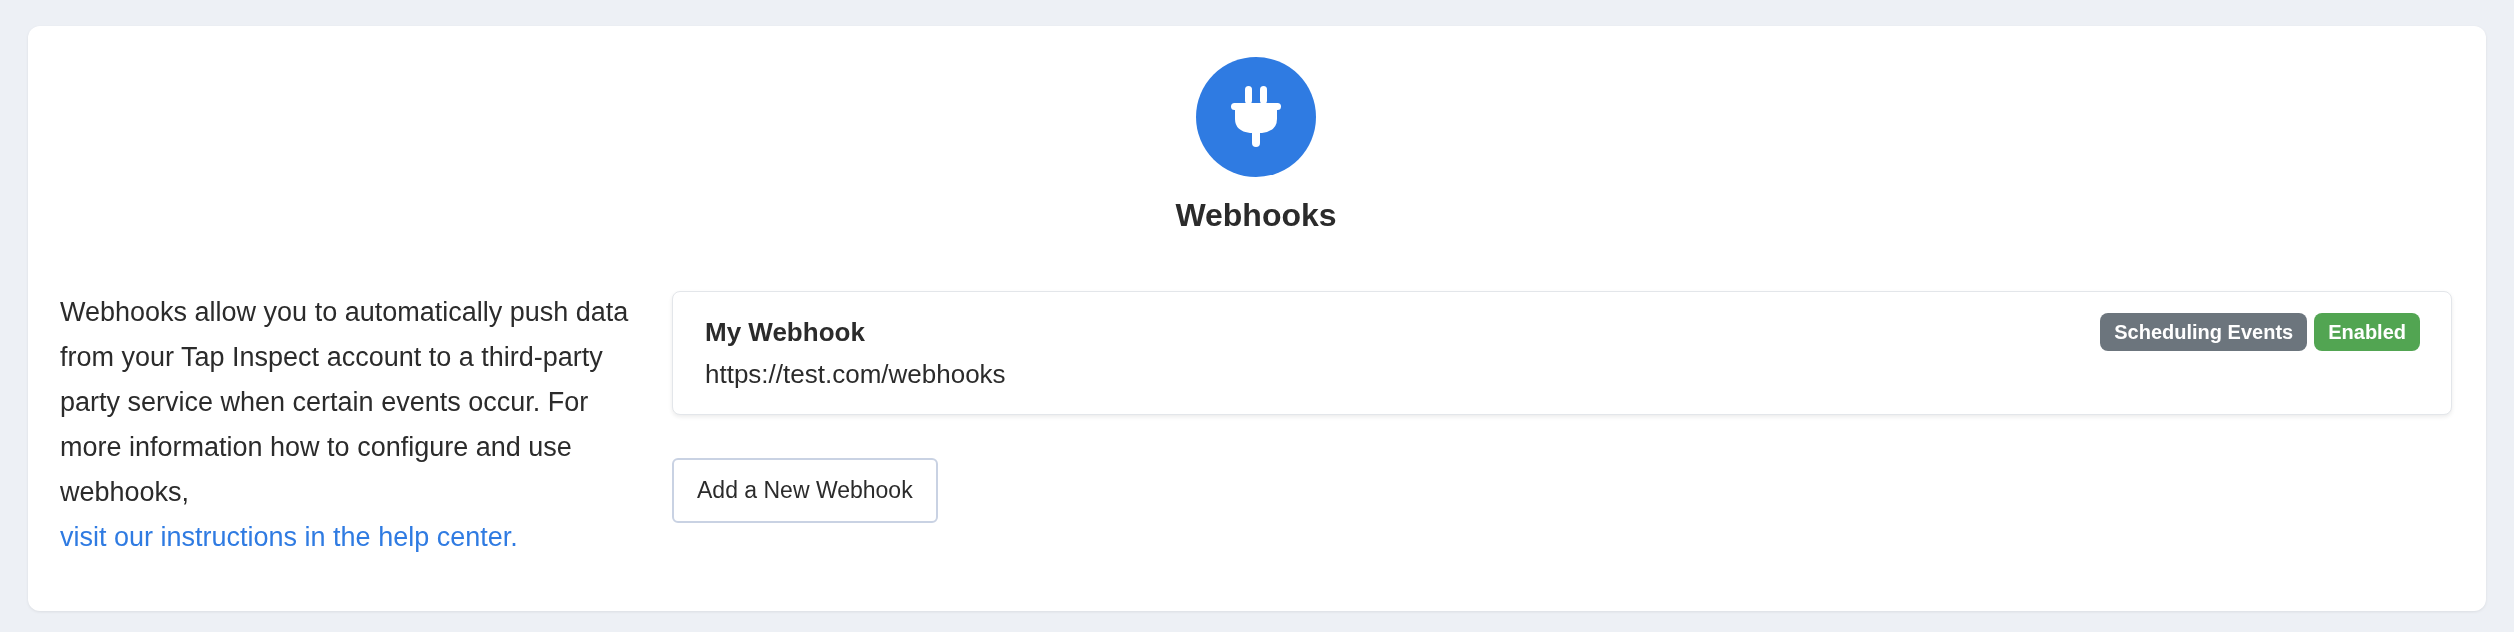 Image resolution: width=2514 pixels, height=632 pixels. Describe the element at coordinates (856, 374) in the screenshot. I see `webhook-url: https://test.com/webhooks` at that location.